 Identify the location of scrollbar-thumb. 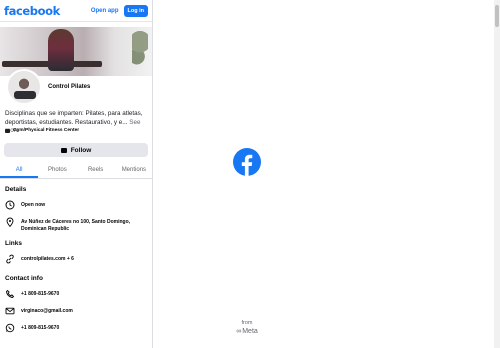
(497, 16).